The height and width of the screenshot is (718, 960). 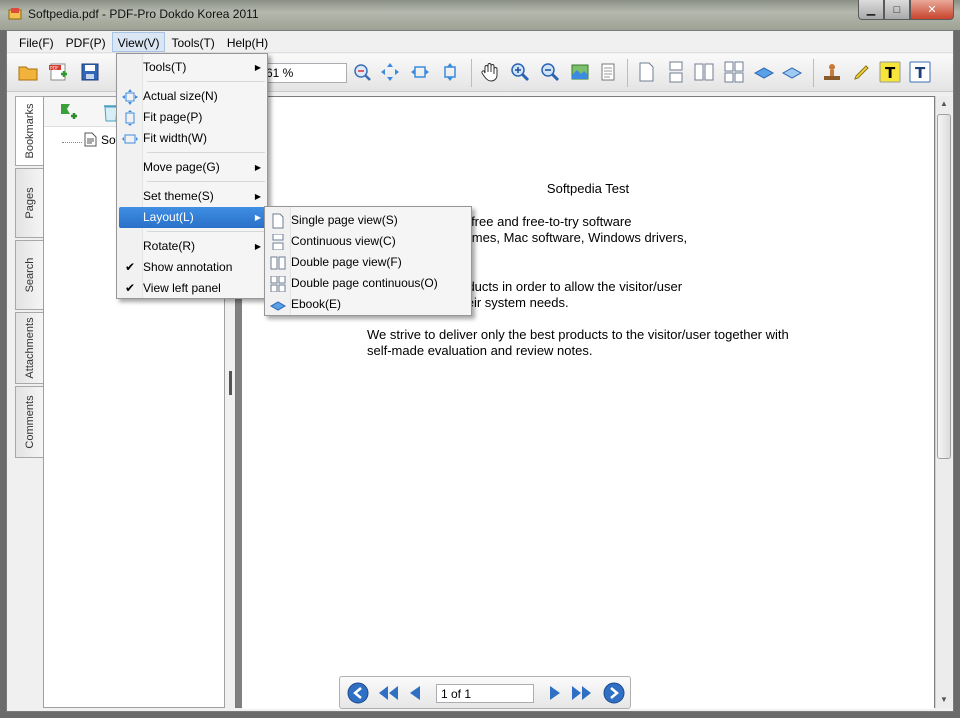 What do you see at coordinates (138, 42) in the screenshot?
I see `menu-view: View(V)` at bounding box center [138, 42].